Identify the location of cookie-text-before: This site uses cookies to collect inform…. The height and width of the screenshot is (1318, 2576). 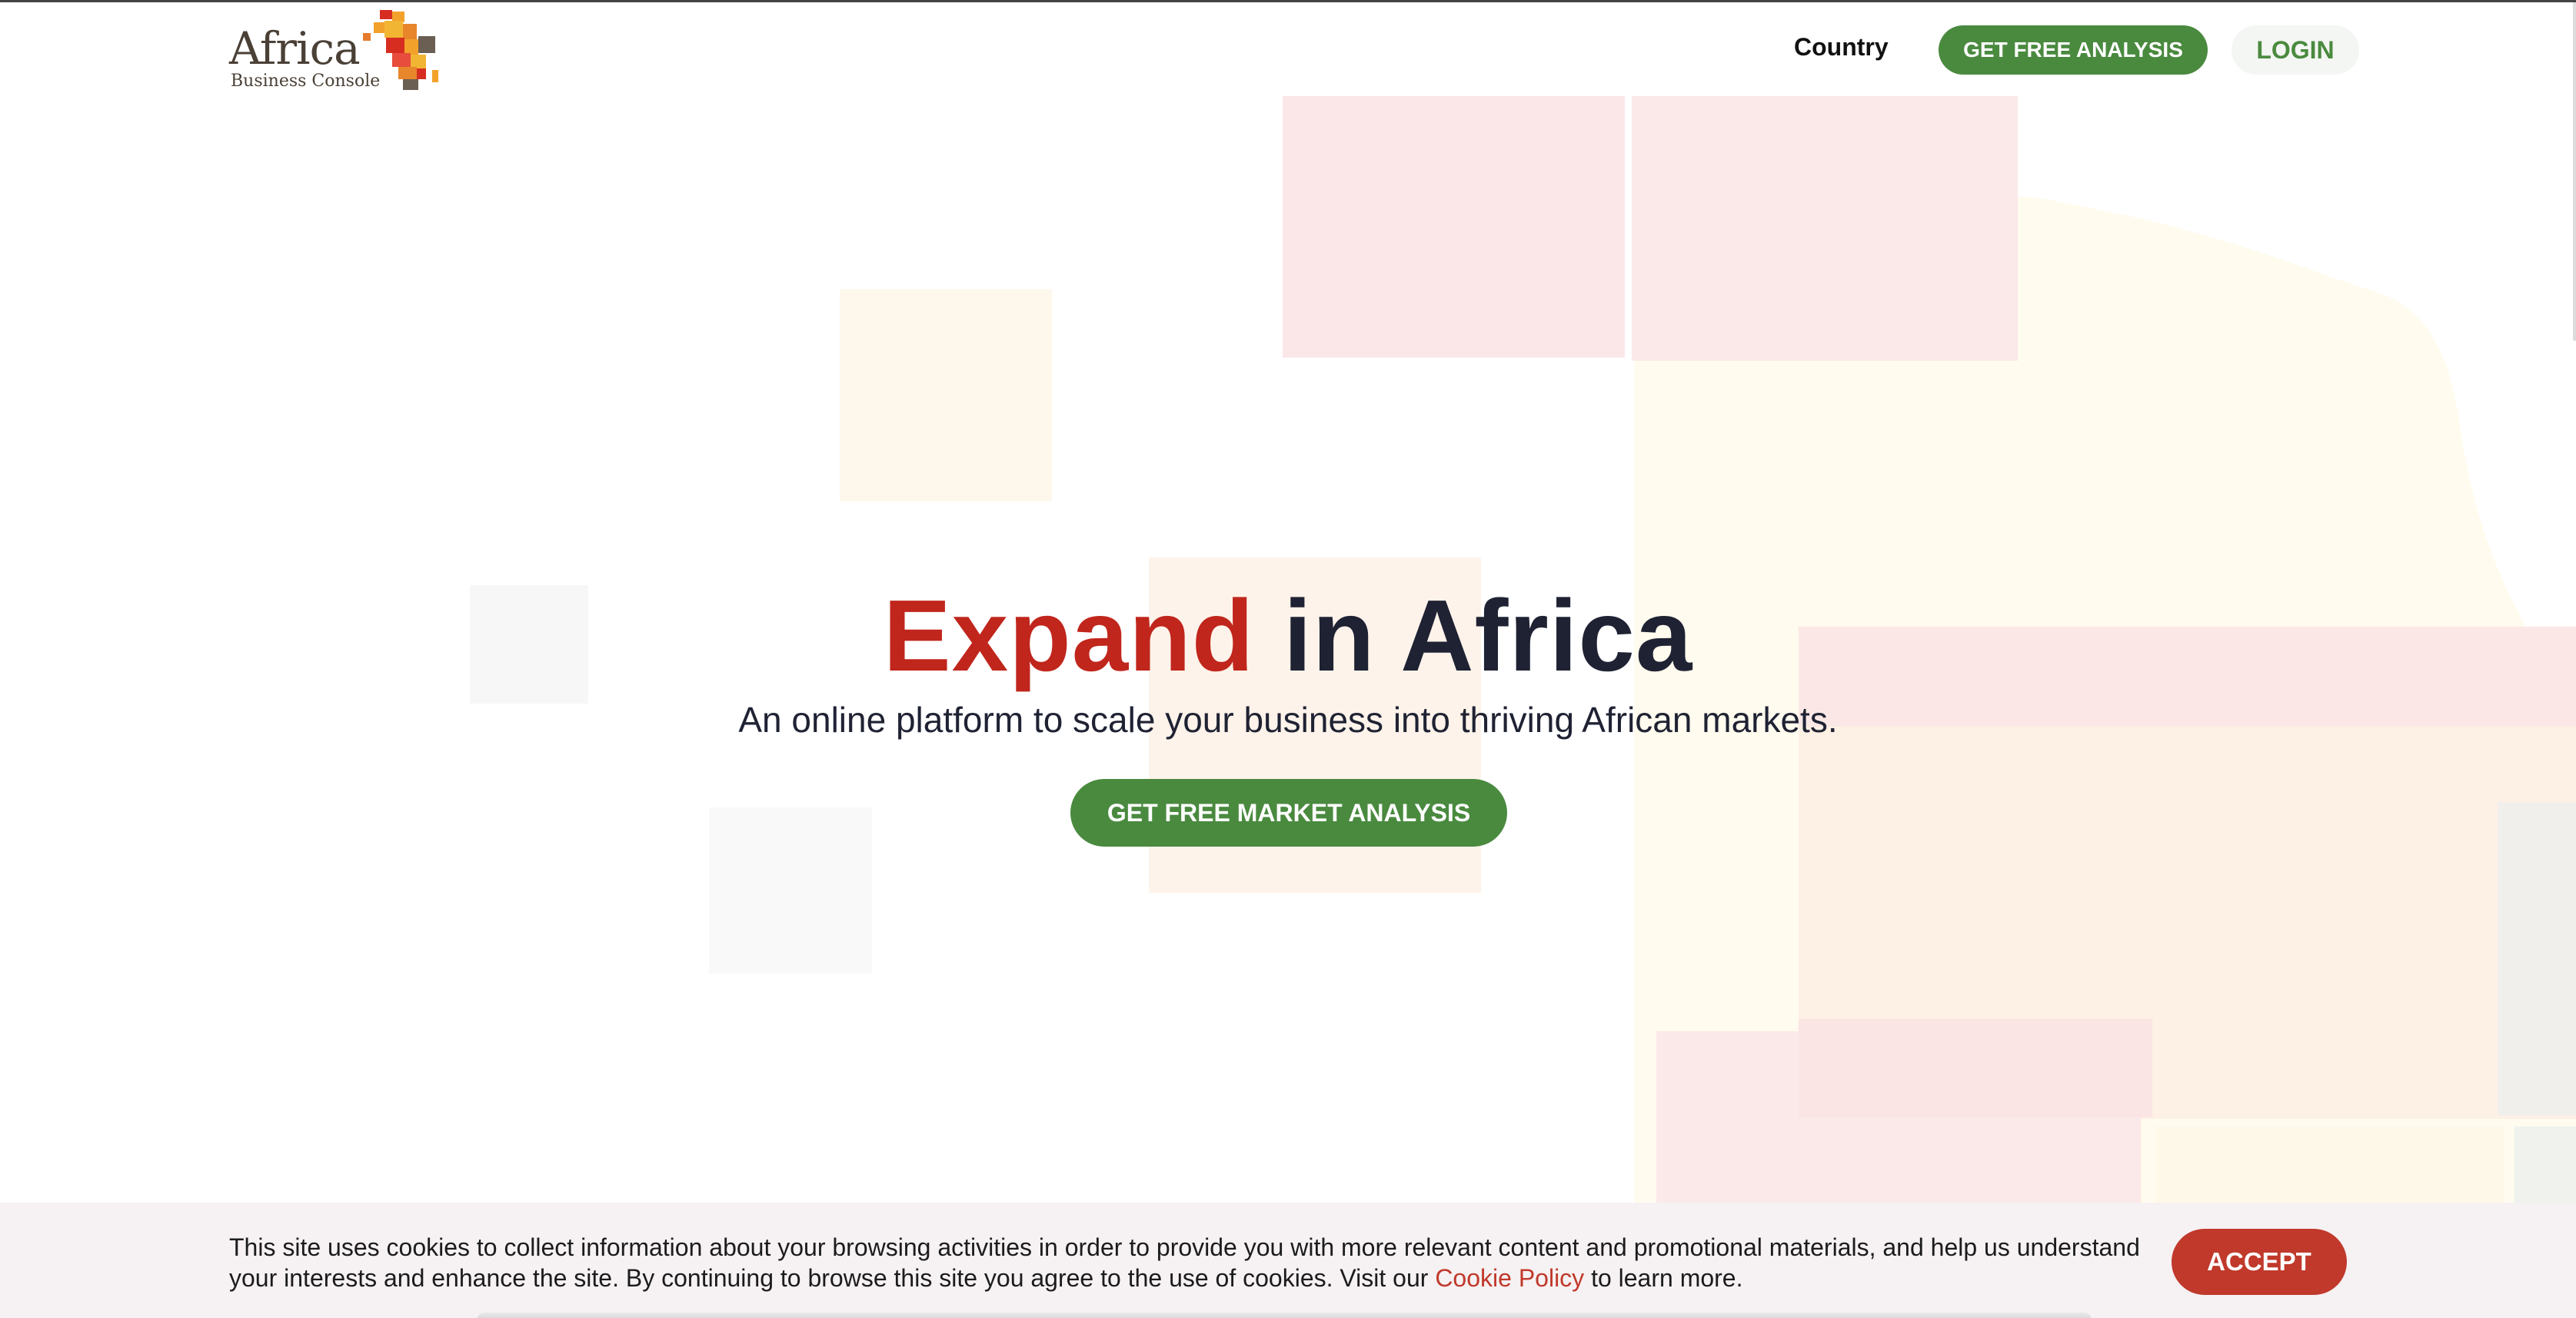
(1184, 1263).